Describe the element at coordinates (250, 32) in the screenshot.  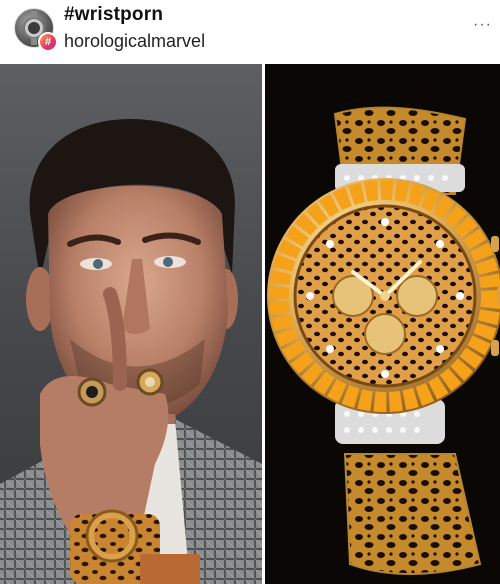
I see `post-header: # #wristporn horologicalmarvel ···` at that location.